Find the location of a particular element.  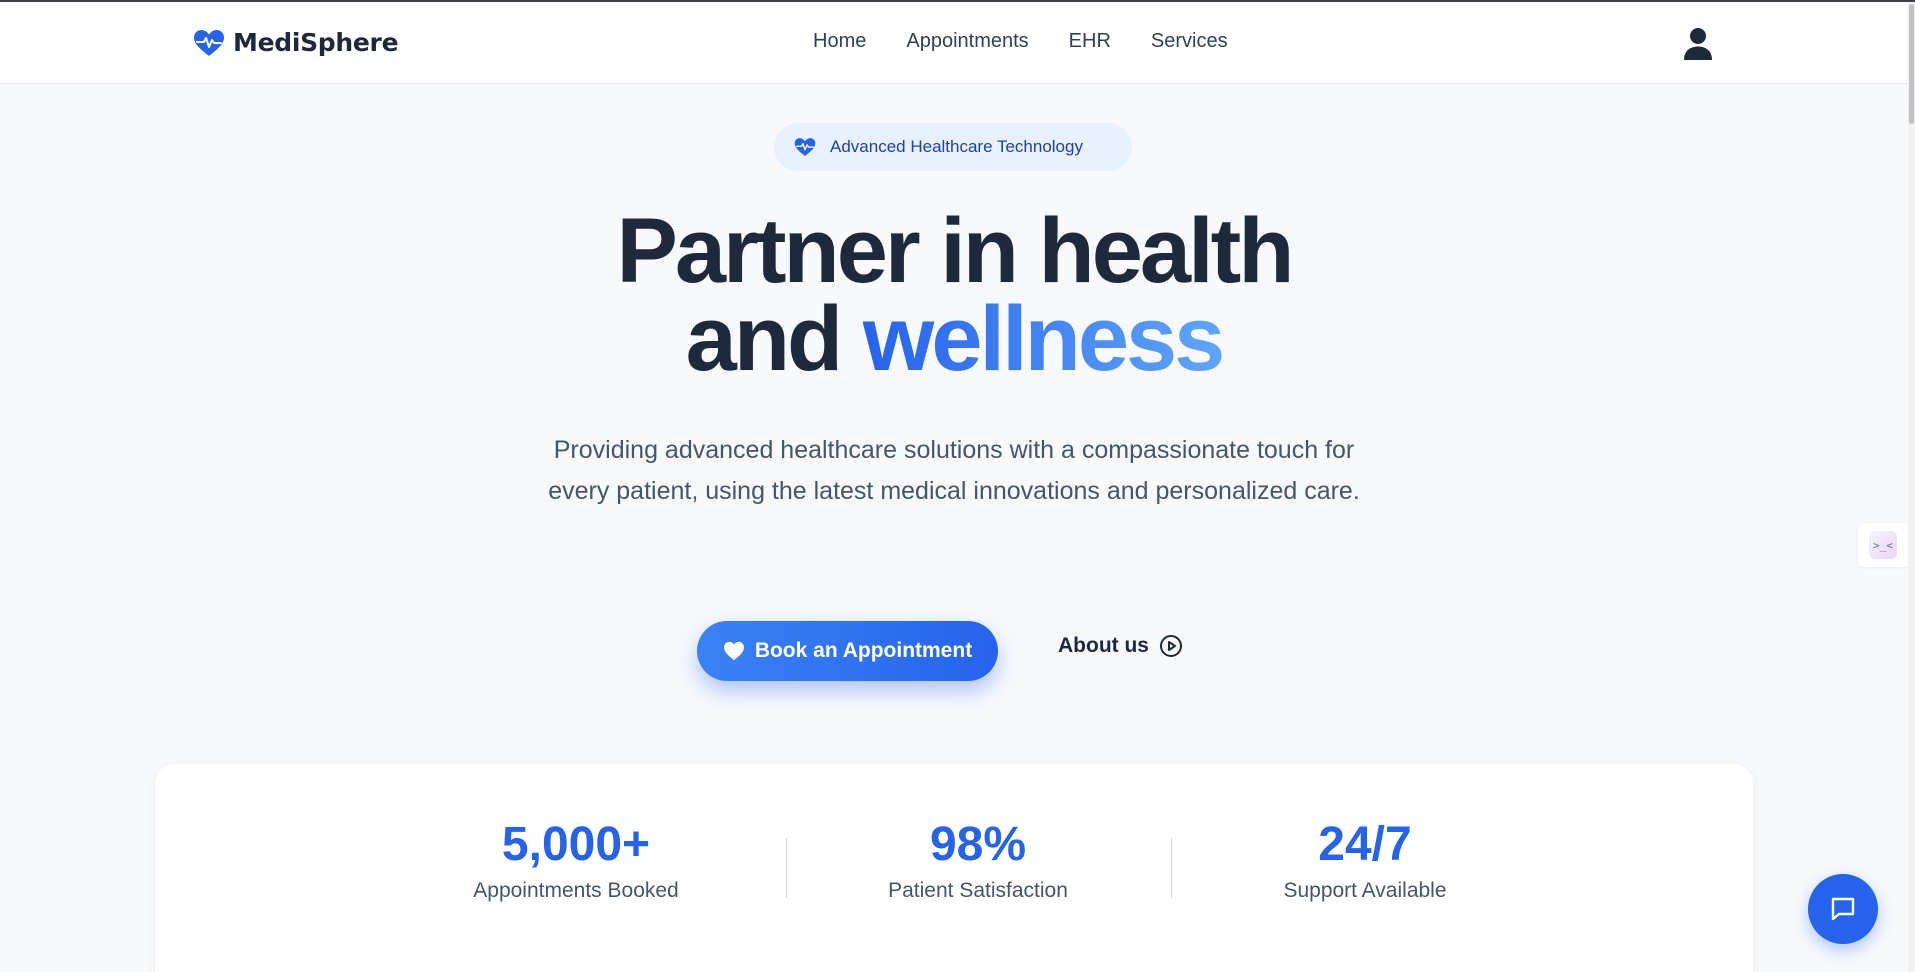

hero-badge: Advanced Healthcare Technology is located at coordinates (953, 147).